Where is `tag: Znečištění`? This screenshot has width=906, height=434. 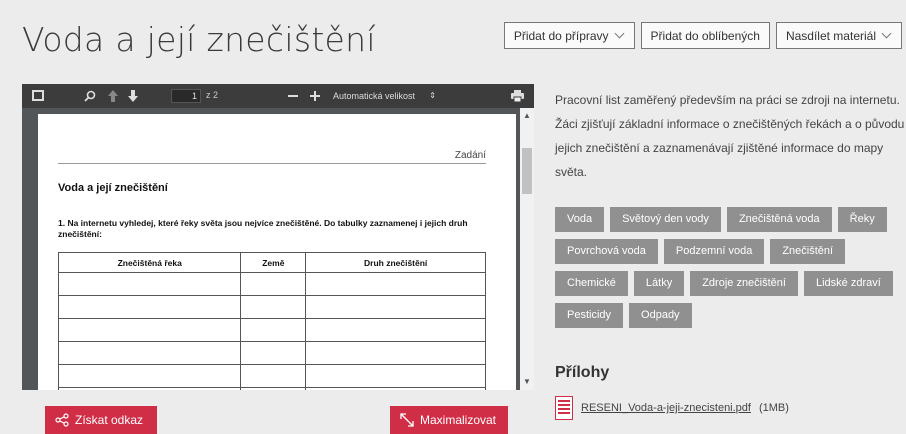
tag: Znečištění is located at coordinates (808, 251).